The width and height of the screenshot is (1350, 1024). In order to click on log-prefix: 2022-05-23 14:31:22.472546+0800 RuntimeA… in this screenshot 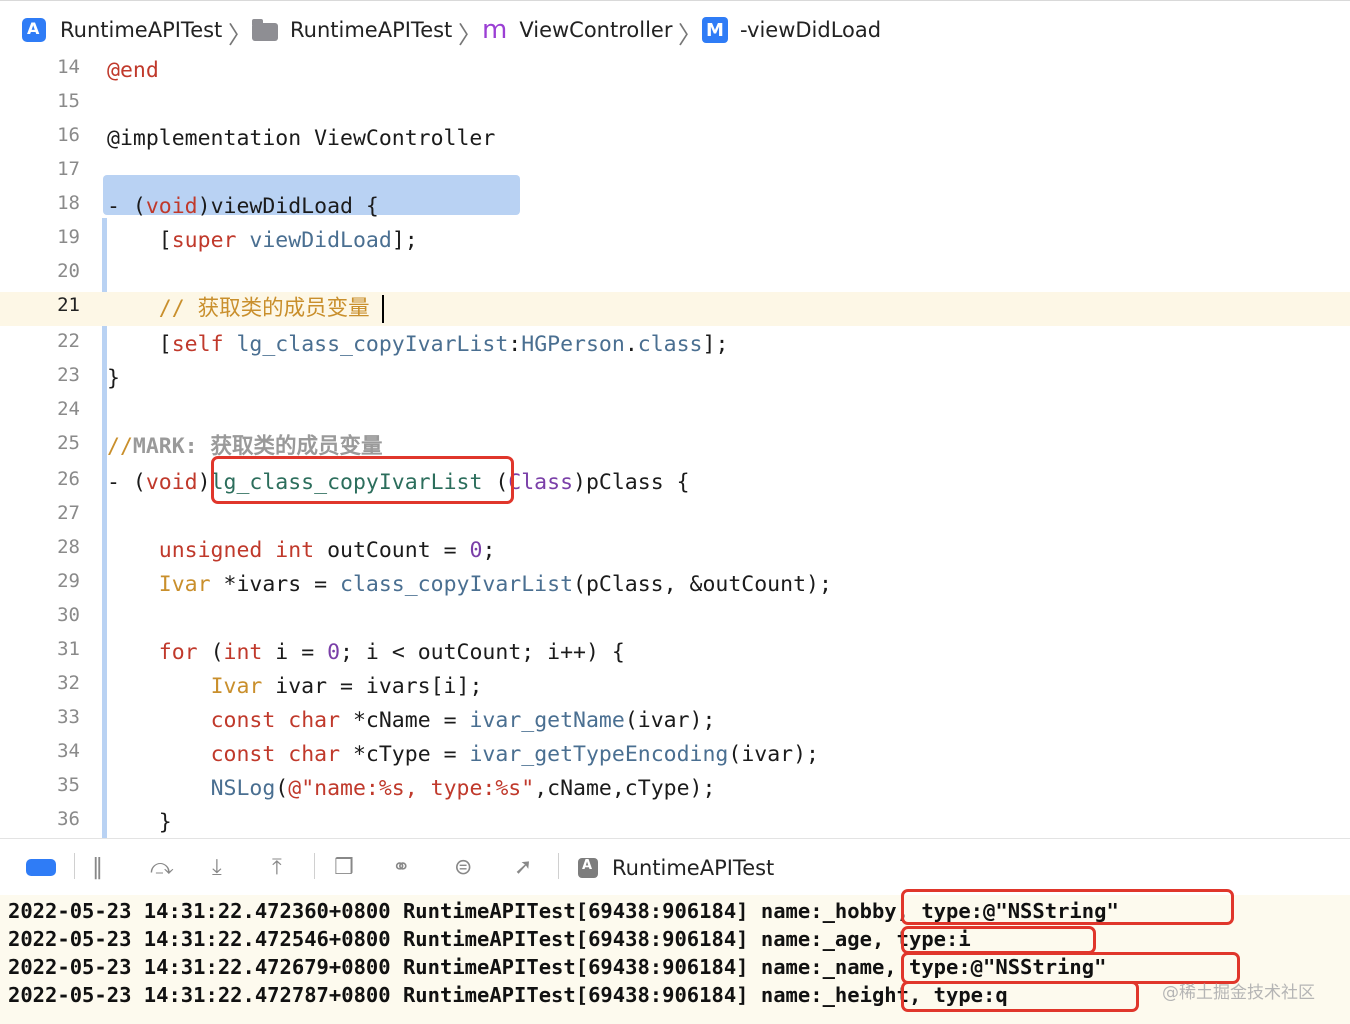, I will do `click(415, 939)`.